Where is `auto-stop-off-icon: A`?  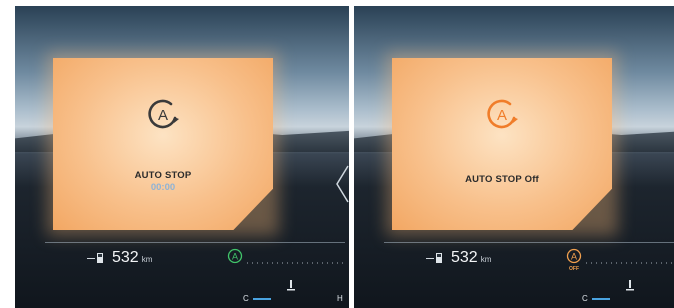 auto-stop-off-icon: A is located at coordinates (502, 114).